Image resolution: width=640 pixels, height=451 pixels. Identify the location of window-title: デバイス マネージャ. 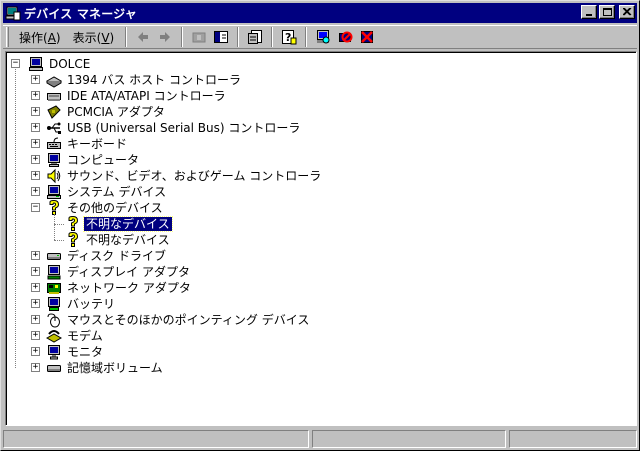
(80, 13).